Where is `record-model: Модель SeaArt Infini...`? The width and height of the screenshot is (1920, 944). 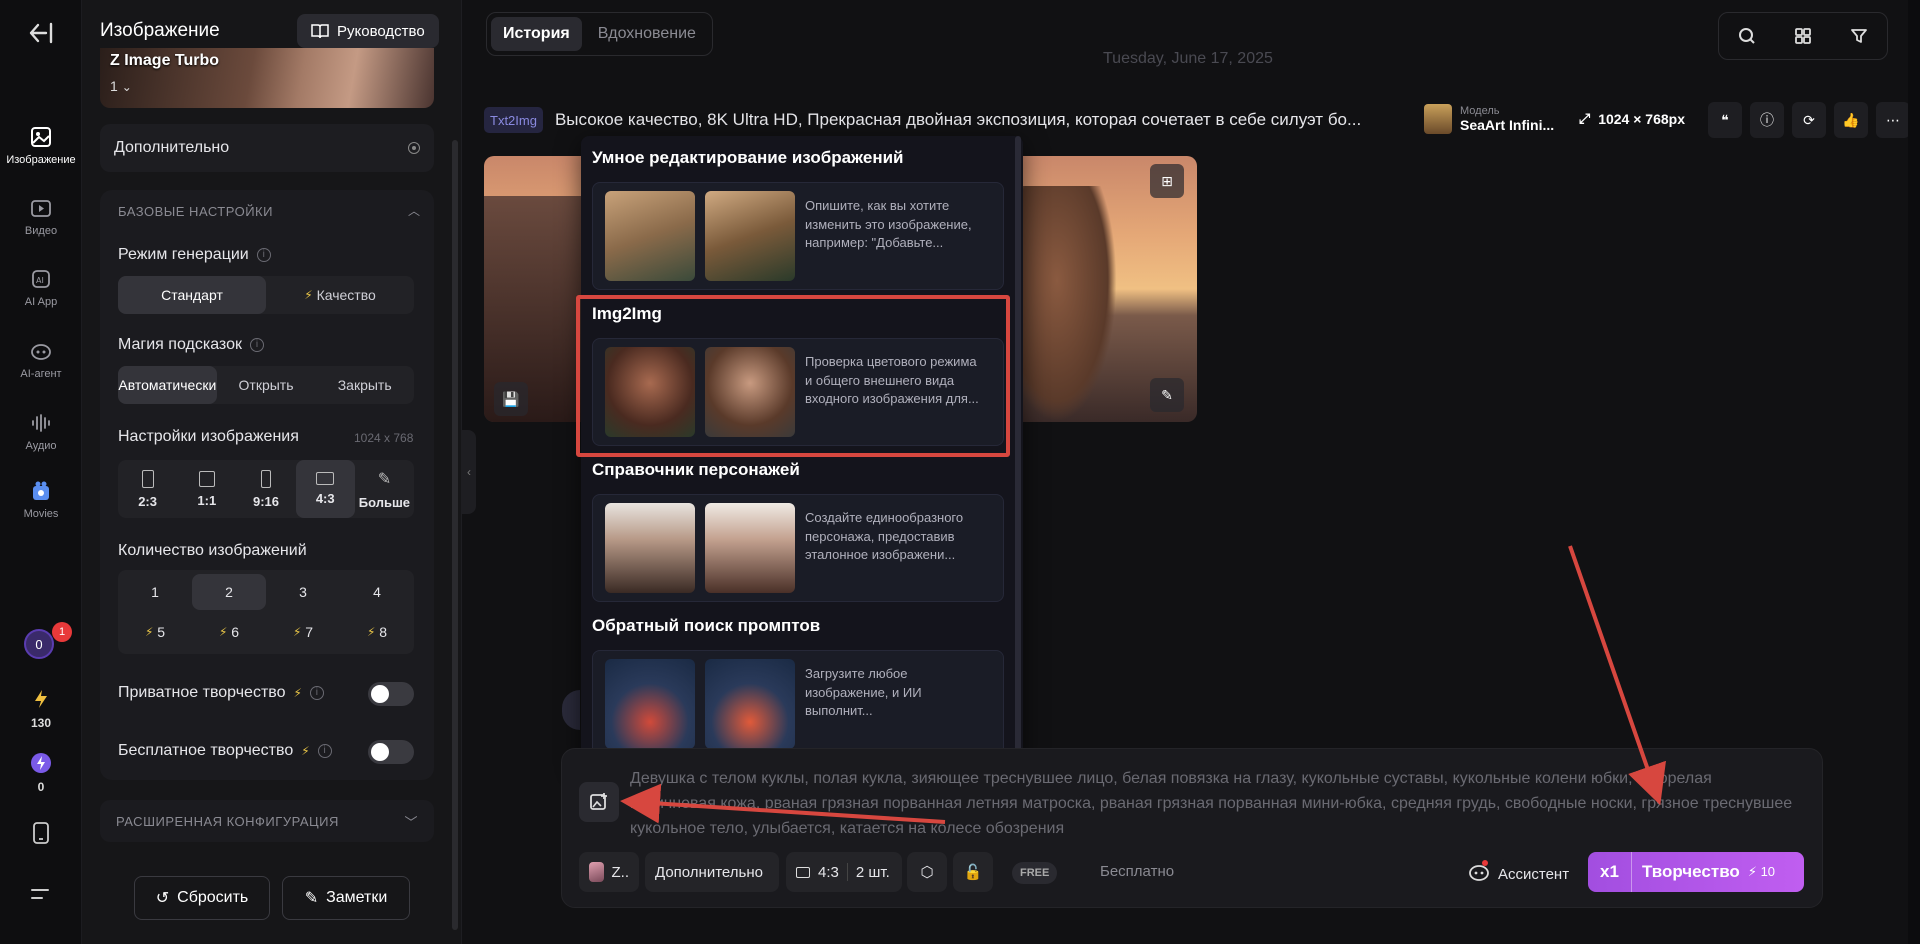
record-model: Модель SeaArt Infini... is located at coordinates (1489, 119).